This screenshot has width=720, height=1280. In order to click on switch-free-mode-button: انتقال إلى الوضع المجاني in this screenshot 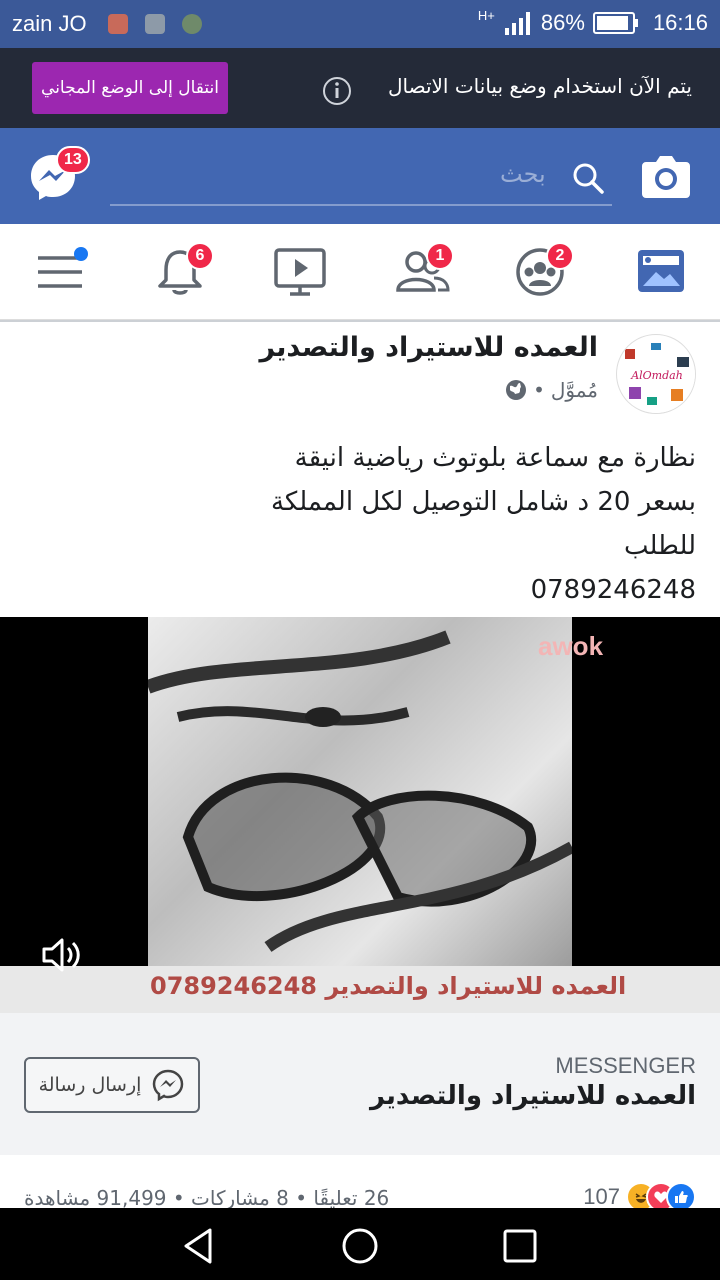, I will do `click(130, 88)`.